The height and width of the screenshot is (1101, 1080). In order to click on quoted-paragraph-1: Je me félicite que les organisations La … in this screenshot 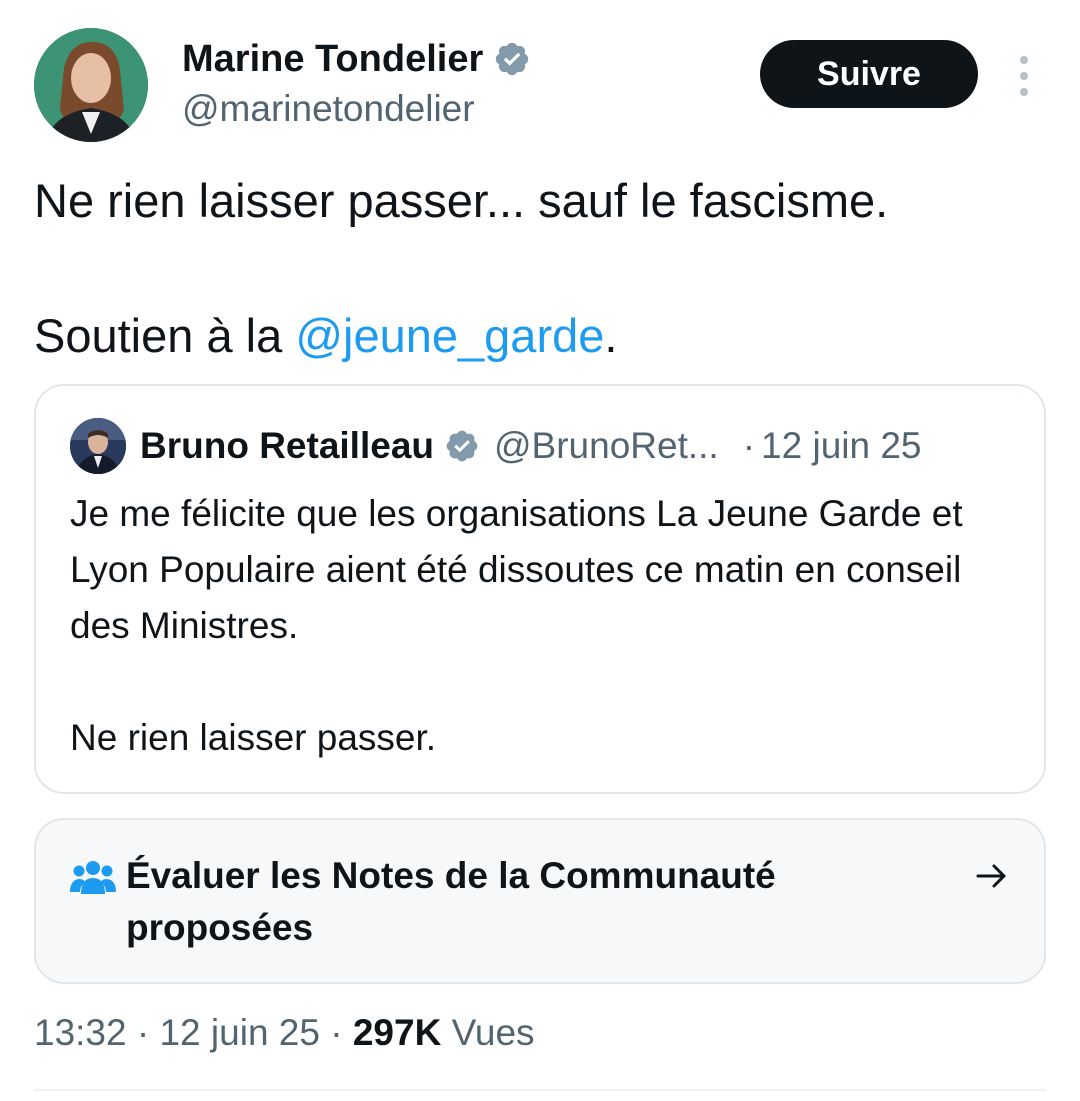, I will do `click(516, 569)`.